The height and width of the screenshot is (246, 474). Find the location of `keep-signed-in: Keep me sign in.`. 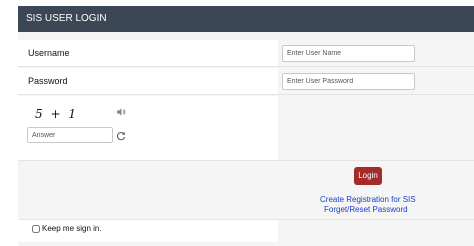

keep-signed-in: Keep me sign in. is located at coordinates (67, 228).